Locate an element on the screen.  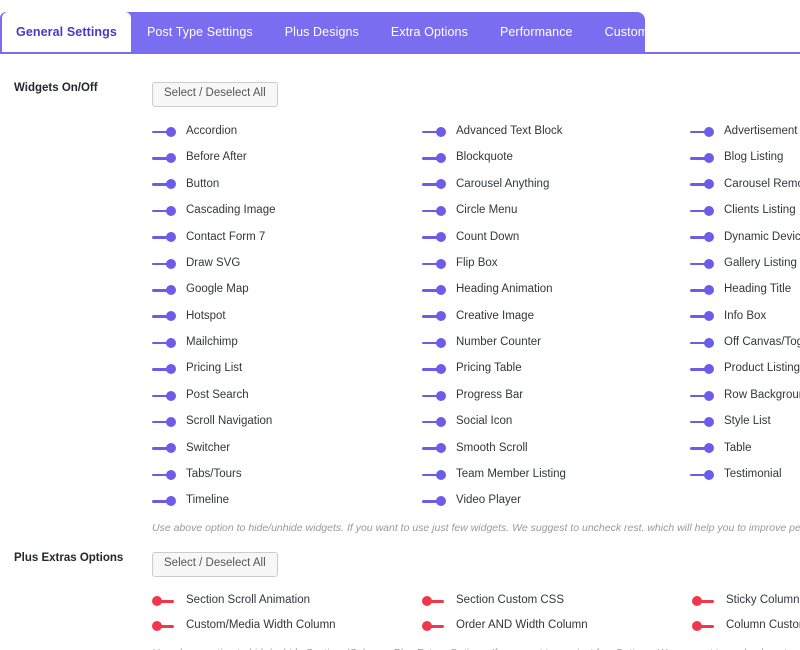
toggle-table is located at coordinates (702, 448).